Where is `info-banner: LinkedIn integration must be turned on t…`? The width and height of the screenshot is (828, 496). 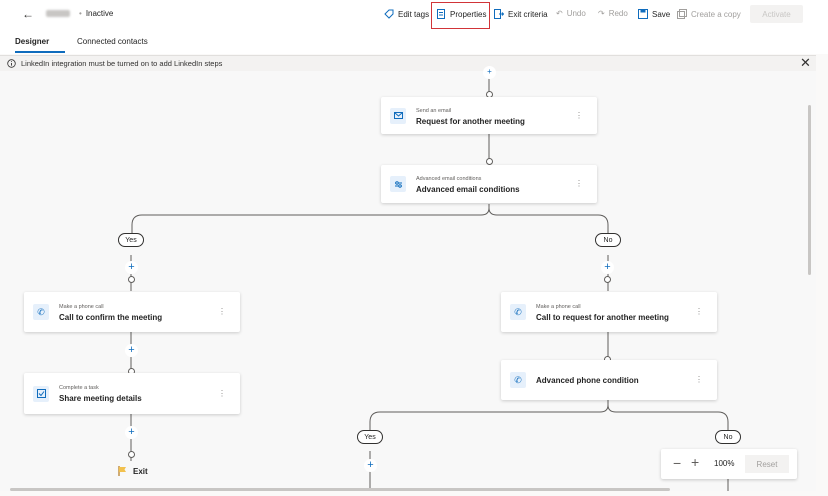
info-banner: LinkedIn integration must be turned on t… is located at coordinates (408, 63).